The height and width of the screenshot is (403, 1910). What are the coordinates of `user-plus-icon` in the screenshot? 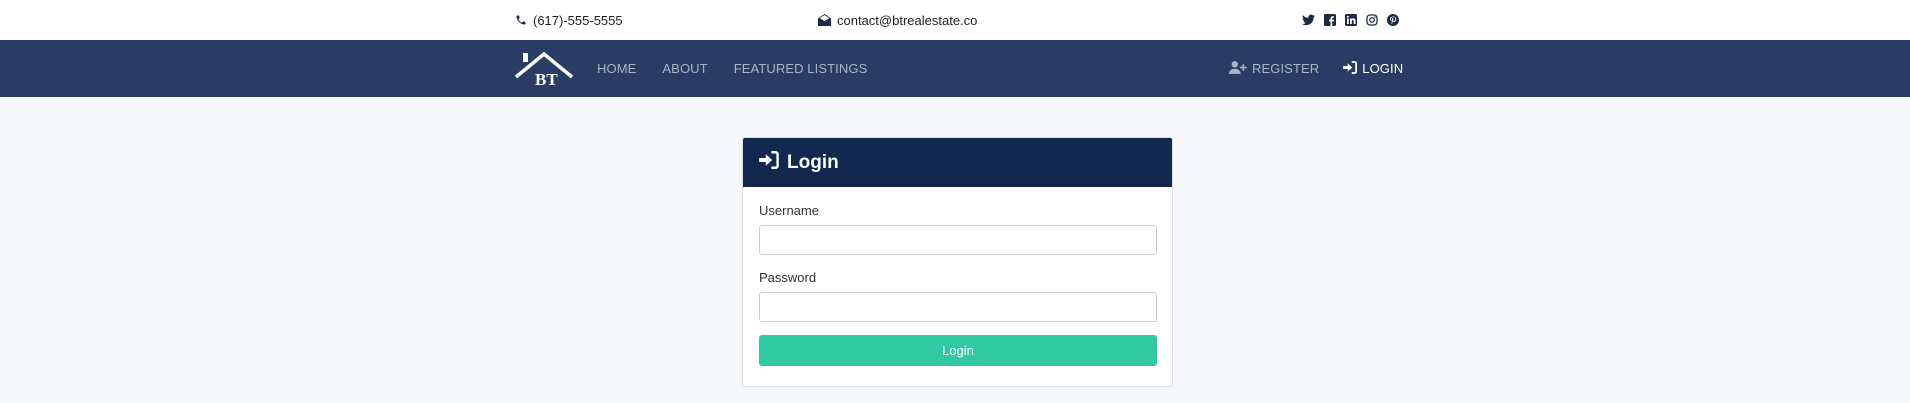 It's located at (1238, 68).